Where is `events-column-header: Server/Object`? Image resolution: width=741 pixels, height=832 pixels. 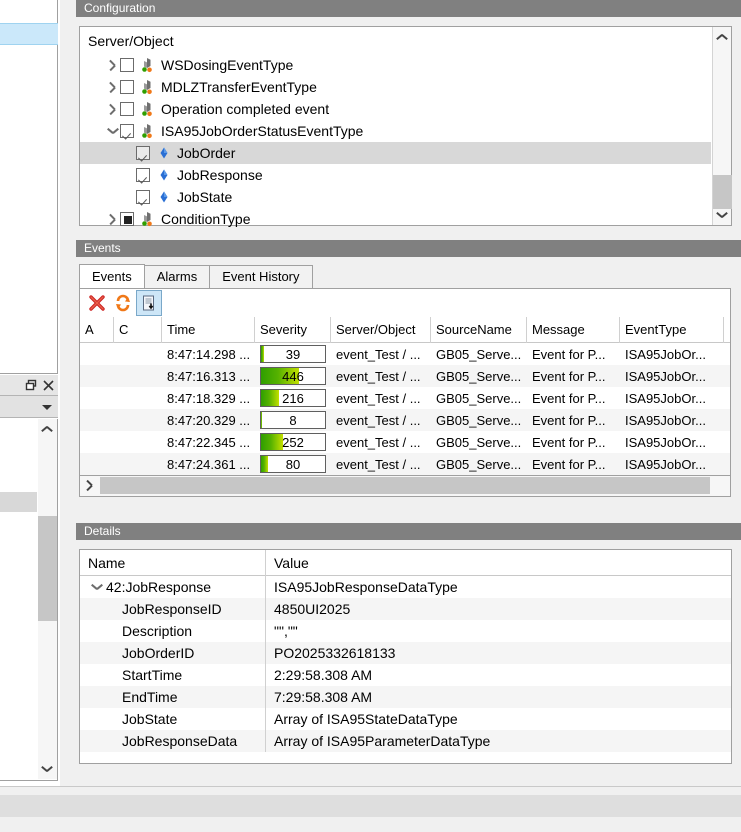 events-column-header: Server/Object is located at coordinates (381, 329).